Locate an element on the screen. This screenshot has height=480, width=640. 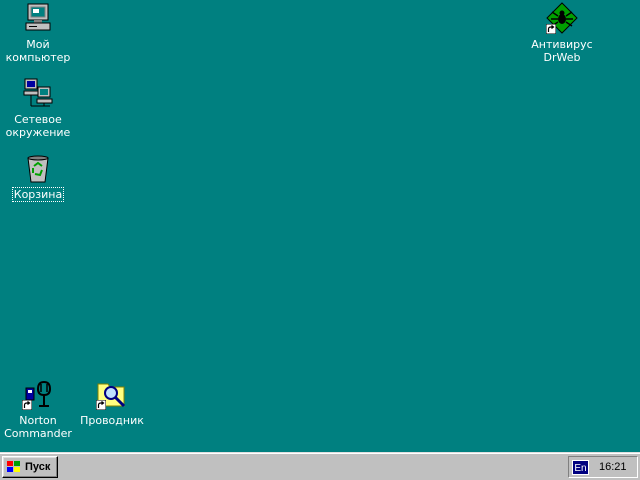
desktop-icon-label: Мой компьютер is located at coordinates (38, 51).